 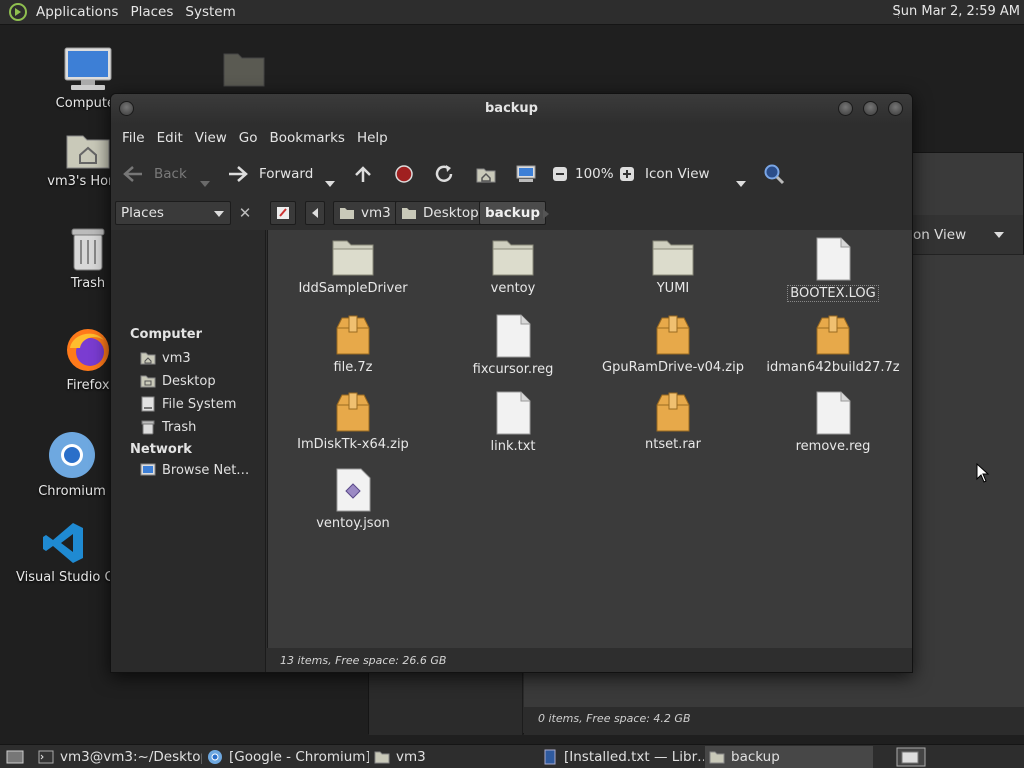 What do you see at coordinates (64, 552) in the screenshot?
I see `desktop-icon-vscode: Visual Studio Code` at bounding box center [64, 552].